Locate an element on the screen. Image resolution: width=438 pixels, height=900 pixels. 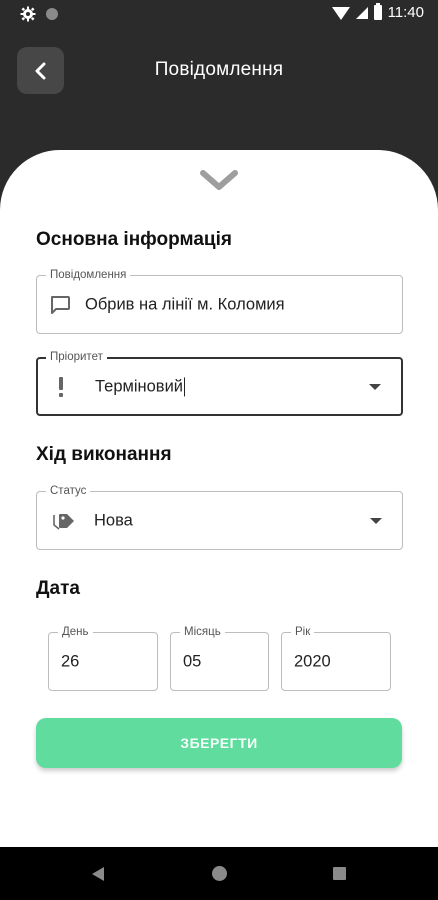
priority-select-value: Терміновий is located at coordinates (140, 386).